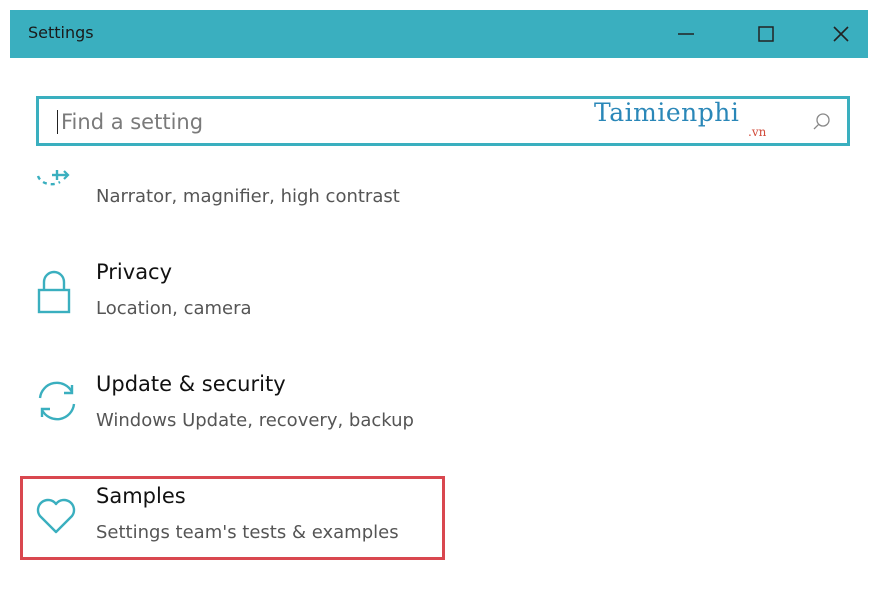 This screenshot has width=870, height=613. Describe the element at coordinates (248, 196) in the screenshot. I see `settings-item-subtitle: Narrator, magnifier, high contrast` at that location.